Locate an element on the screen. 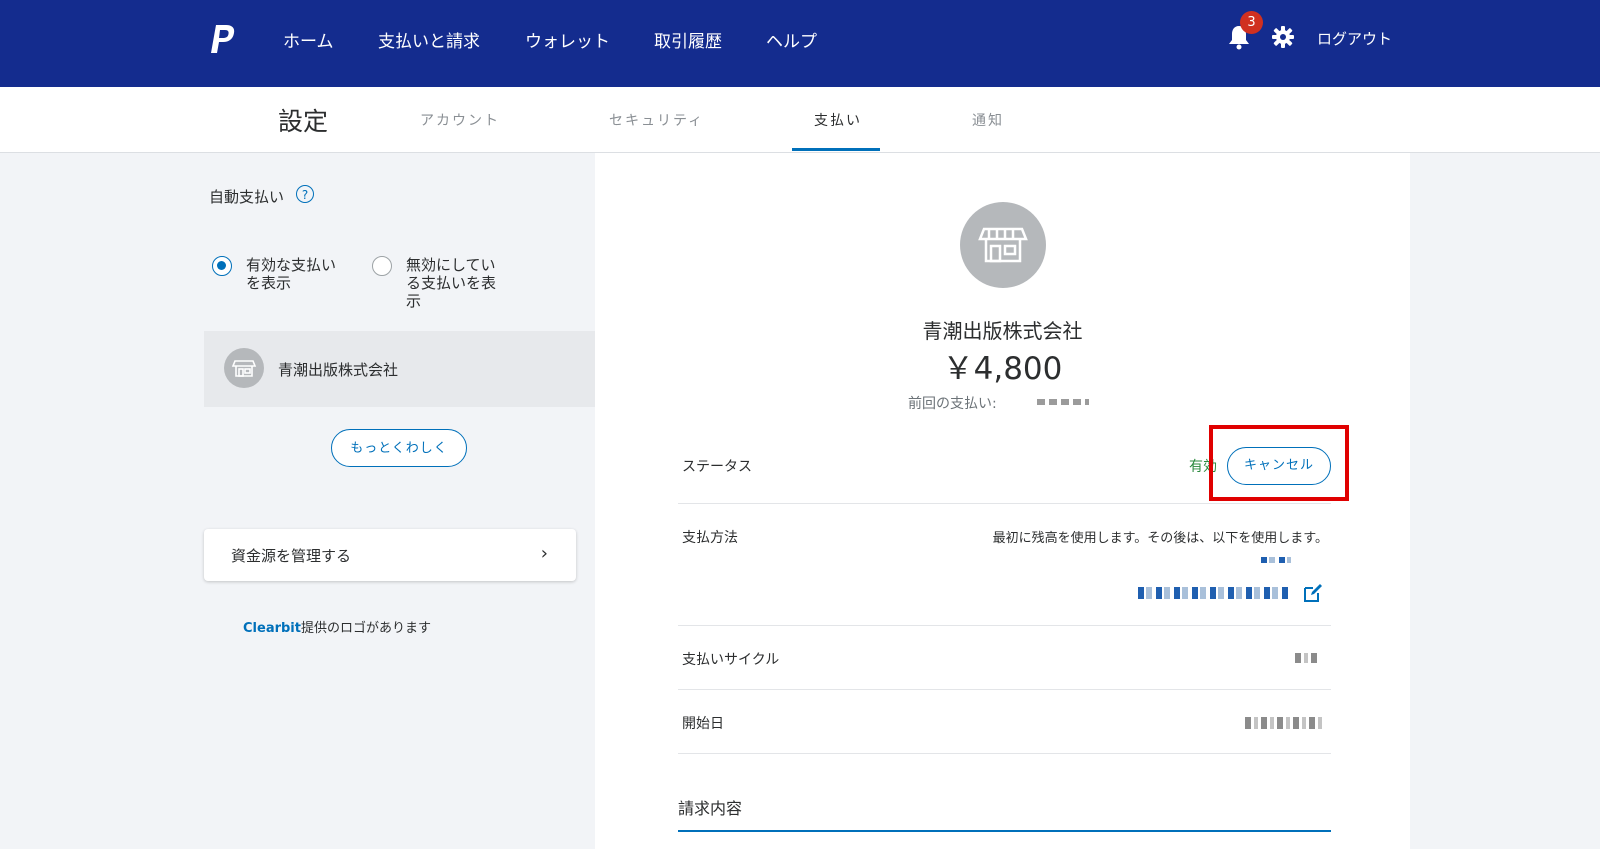 This screenshot has width=1600, height=849. radio-inactive-label-line2: る支払いを表 is located at coordinates (451, 283).